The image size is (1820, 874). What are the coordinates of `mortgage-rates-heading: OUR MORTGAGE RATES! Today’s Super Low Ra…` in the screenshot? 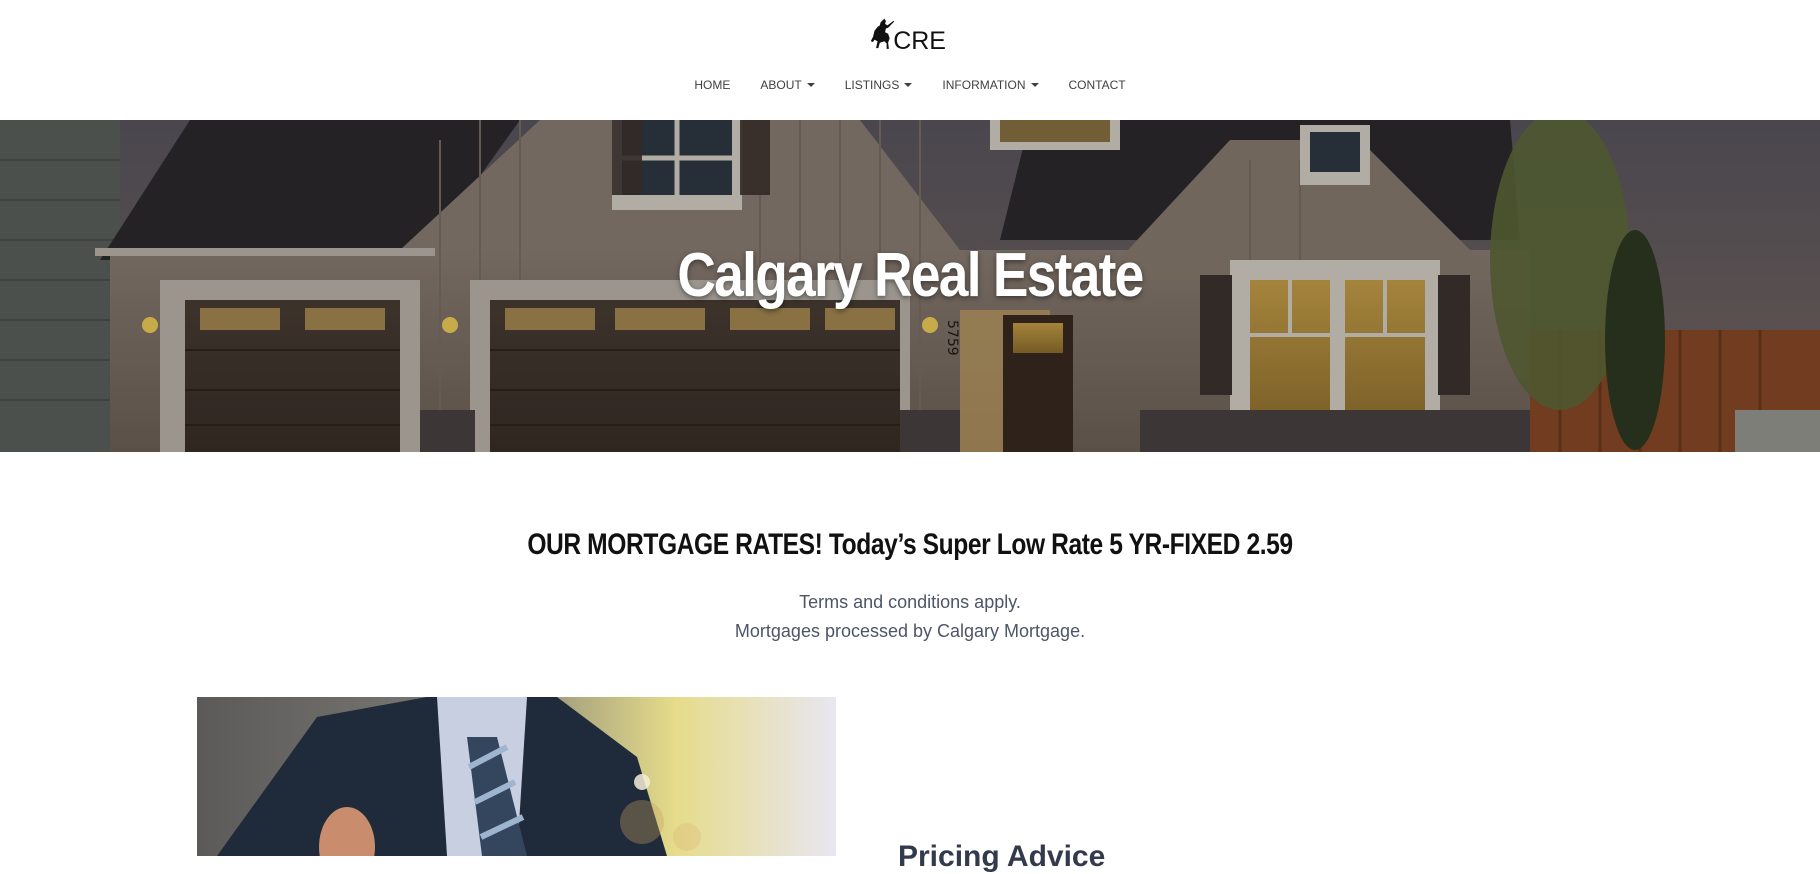 It's located at (910, 544).